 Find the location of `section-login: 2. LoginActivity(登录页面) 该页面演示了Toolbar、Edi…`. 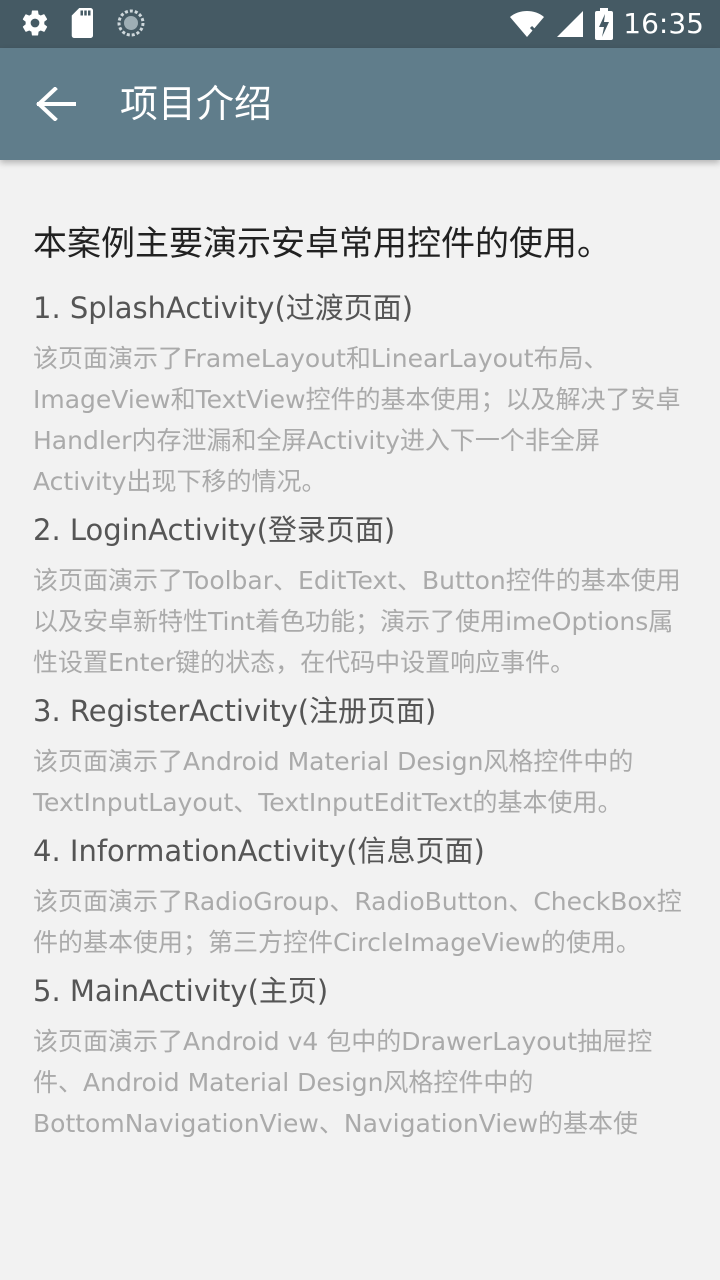

section-login: 2. LoginActivity(登录页面) 该页面演示了Toolbar、Edi… is located at coordinates (363, 596).